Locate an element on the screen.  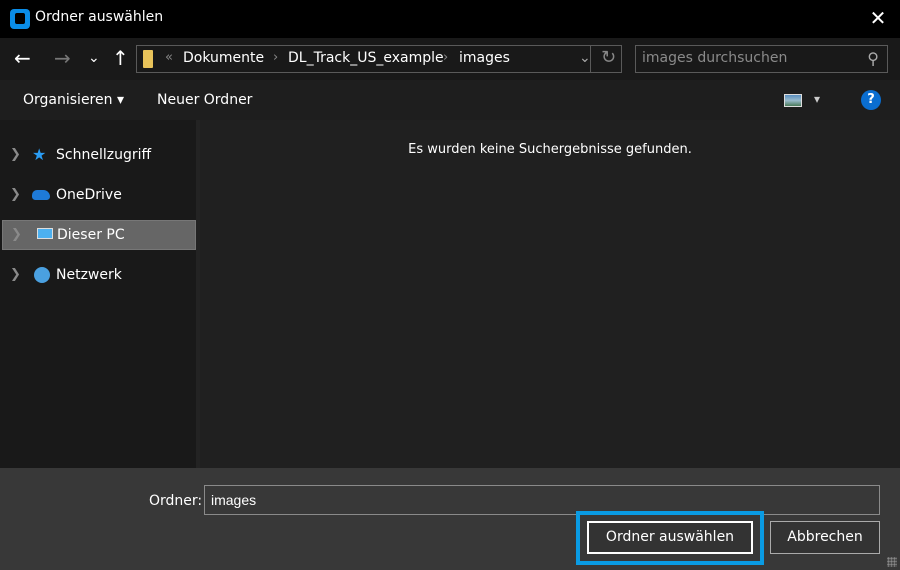
close-button: ✕ is located at coordinates (878, 19).